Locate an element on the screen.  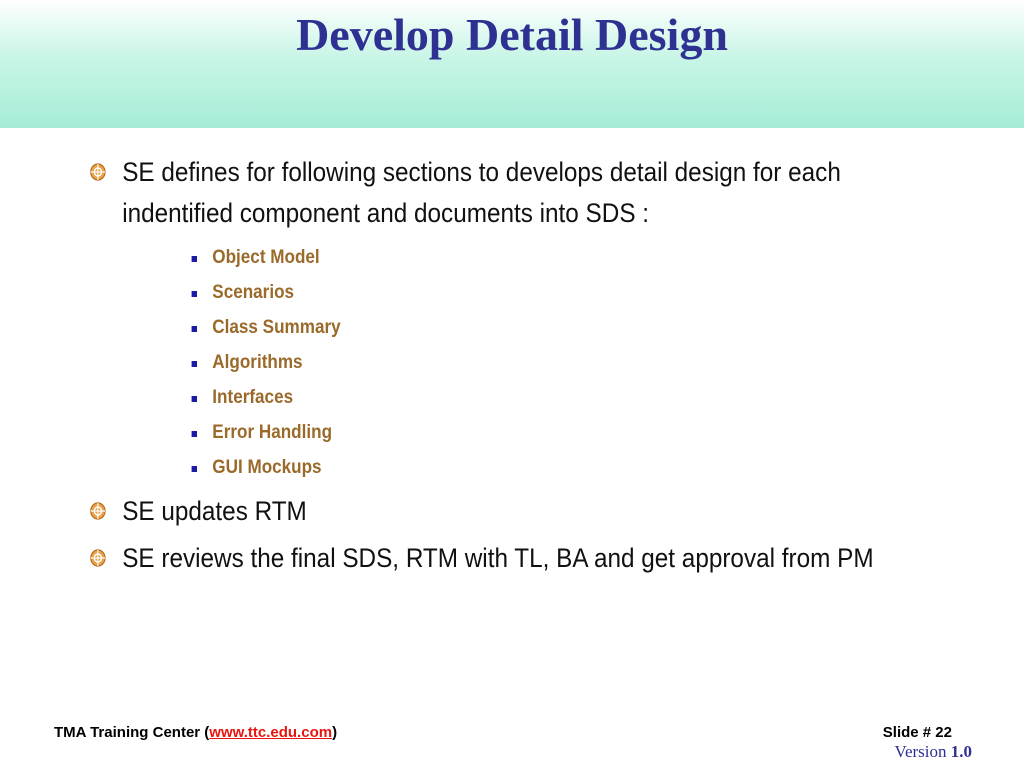
sub-bullet-text: Scenarios is located at coordinates (253, 292).